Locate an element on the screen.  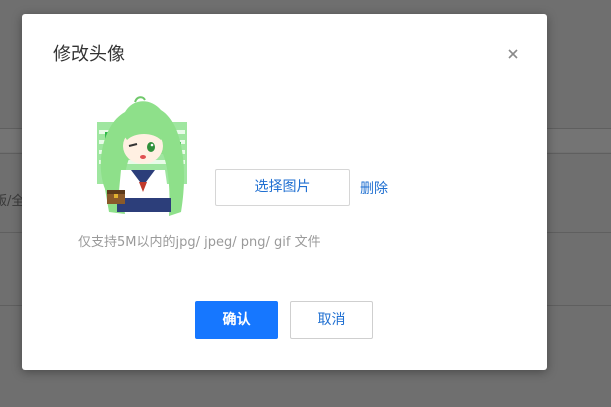
cancel-button: 取消 is located at coordinates (331, 320).